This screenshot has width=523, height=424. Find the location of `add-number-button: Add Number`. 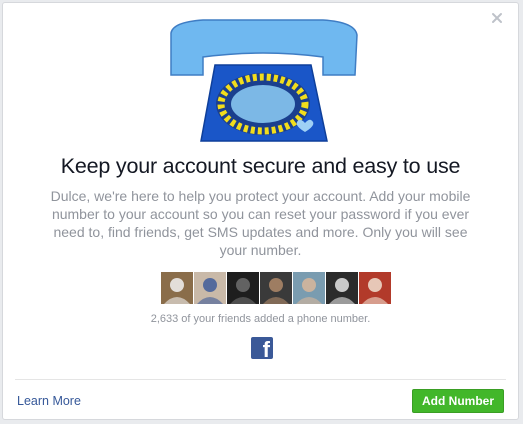

add-number-button: Add Number is located at coordinates (458, 401).